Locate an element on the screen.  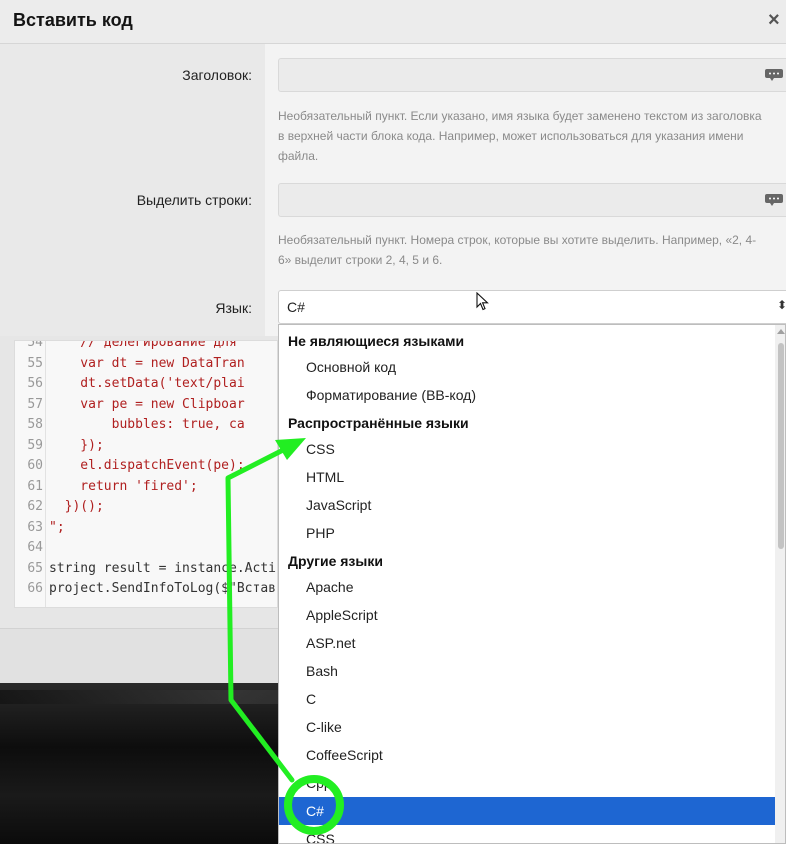
line-number: 55 is located at coordinates (35, 363).